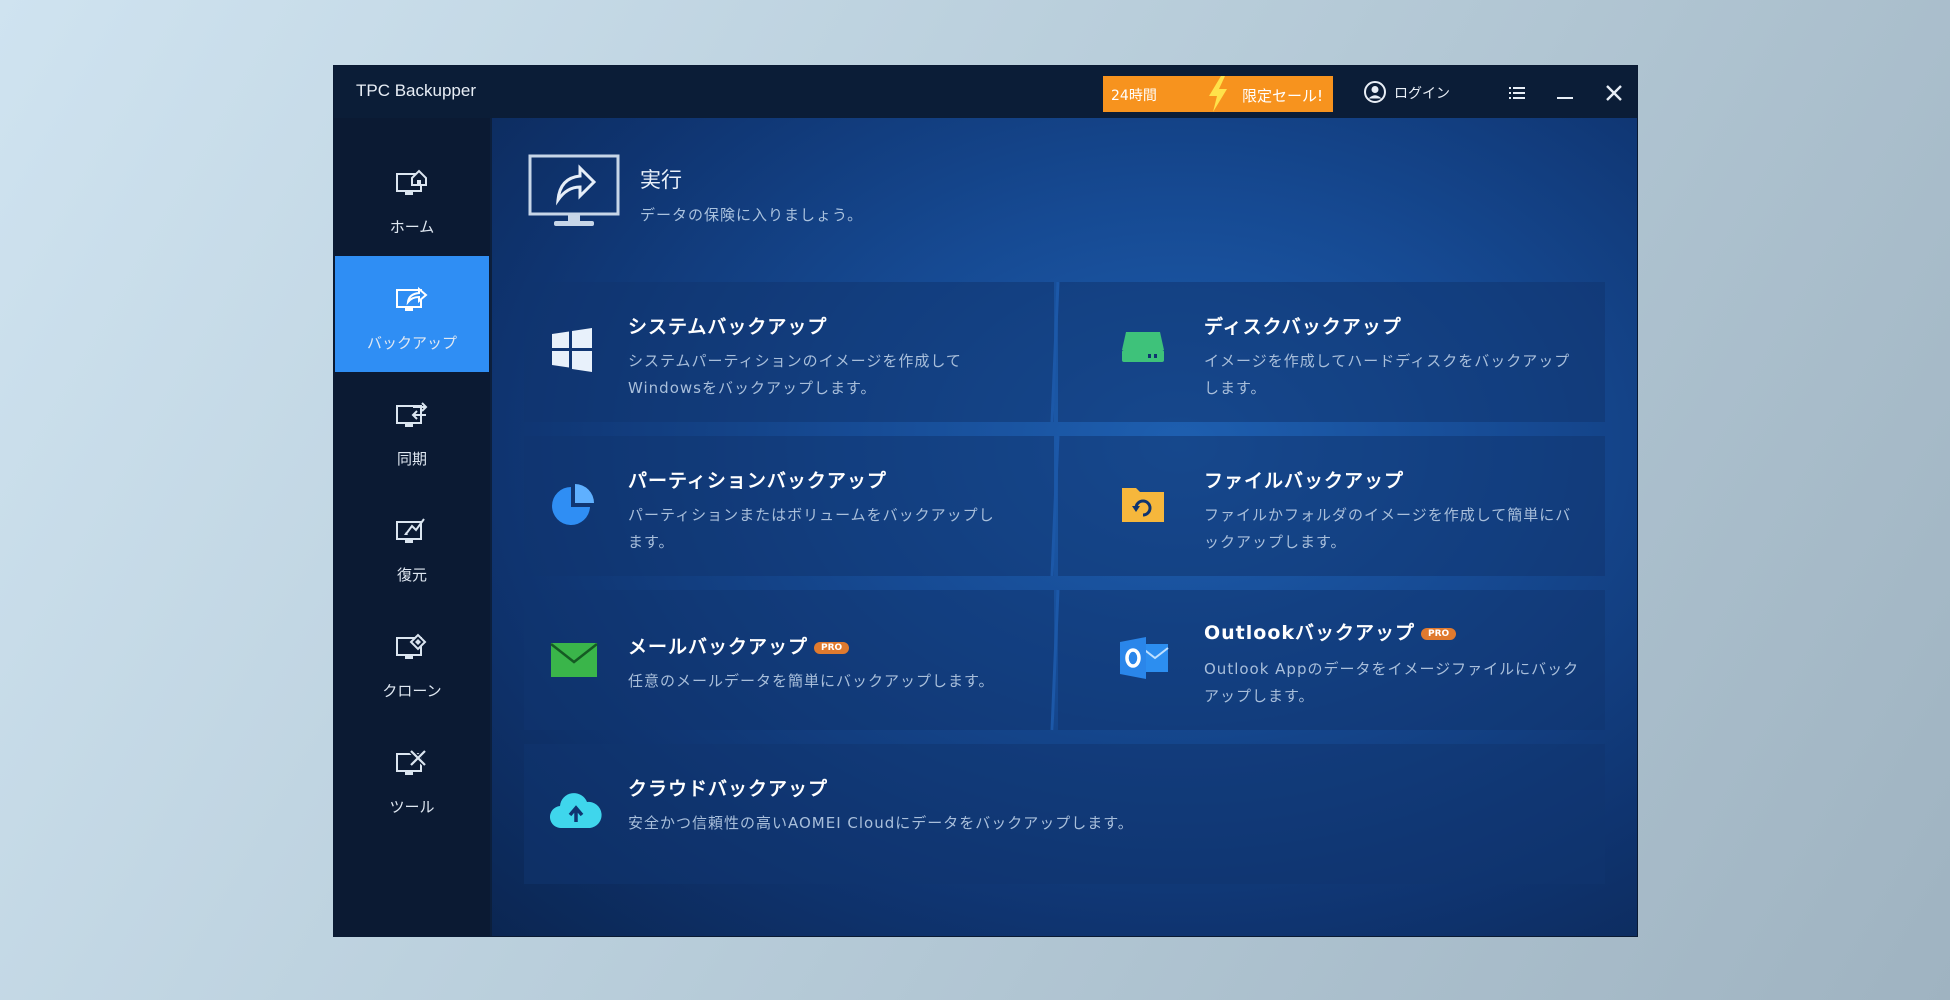  What do you see at coordinates (573, 504) in the screenshot?
I see `partition-pie-icon` at bounding box center [573, 504].